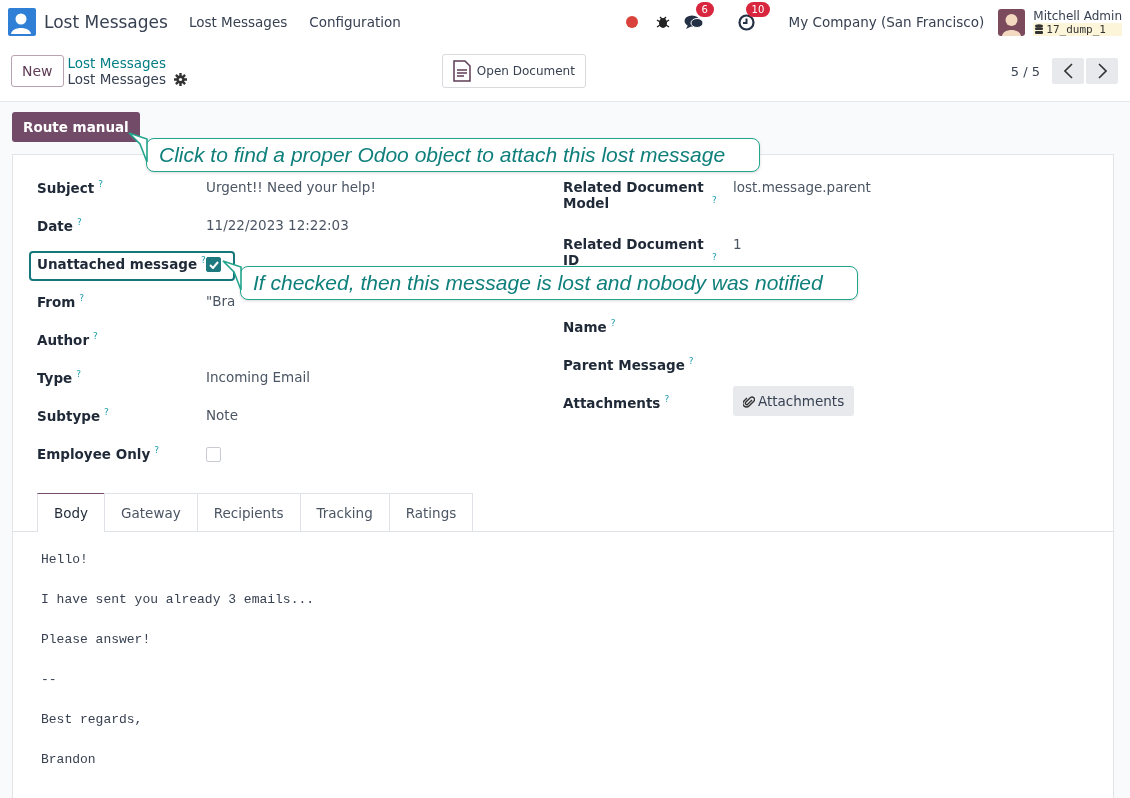 The width and height of the screenshot is (1130, 798). I want to click on field-value: 1, so click(737, 244).